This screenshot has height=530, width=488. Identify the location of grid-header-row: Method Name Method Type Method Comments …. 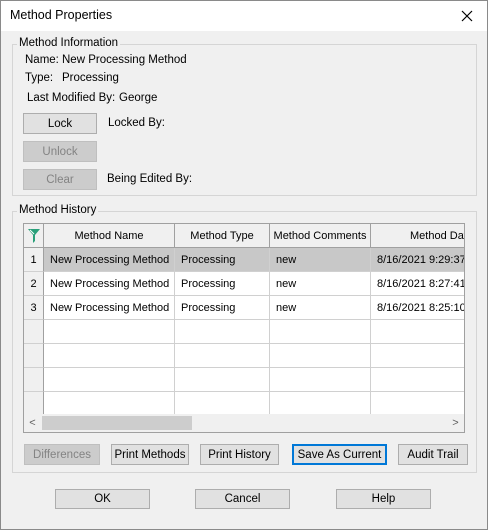
(244, 236).